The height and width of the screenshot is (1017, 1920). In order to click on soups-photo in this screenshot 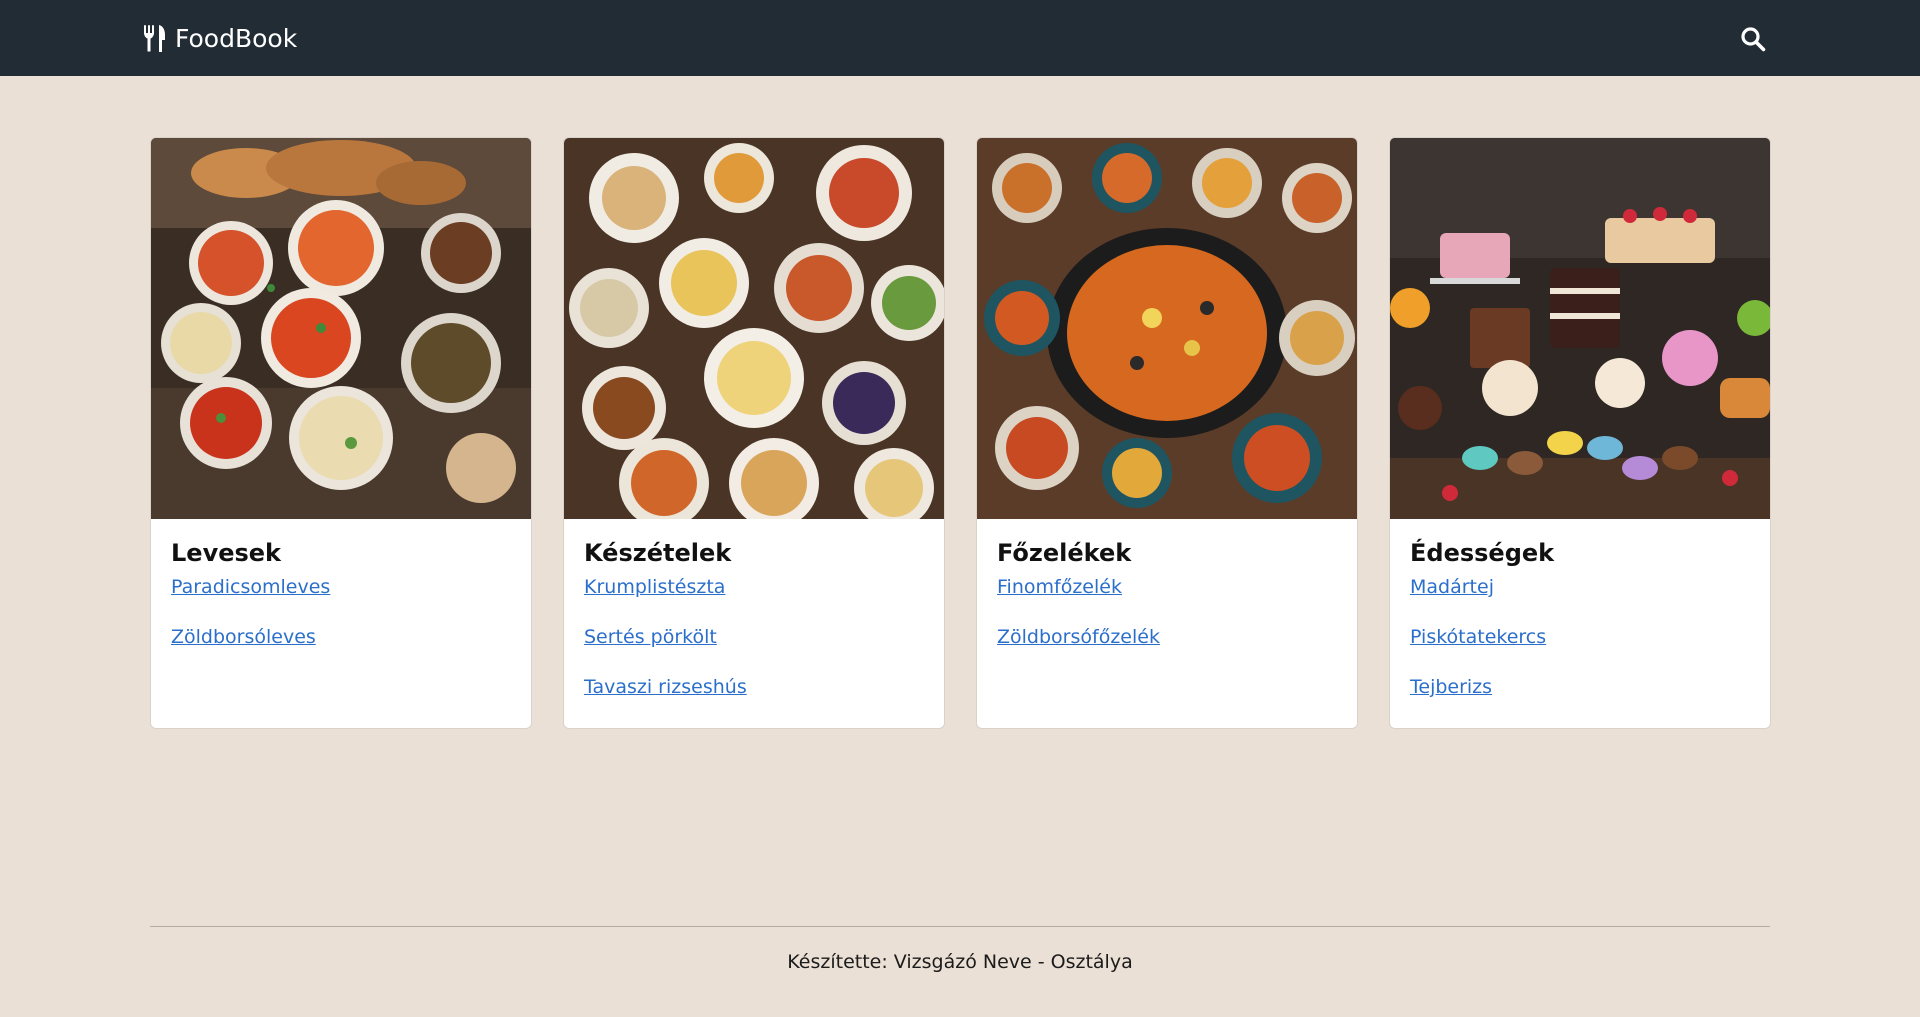, I will do `click(341, 328)`.